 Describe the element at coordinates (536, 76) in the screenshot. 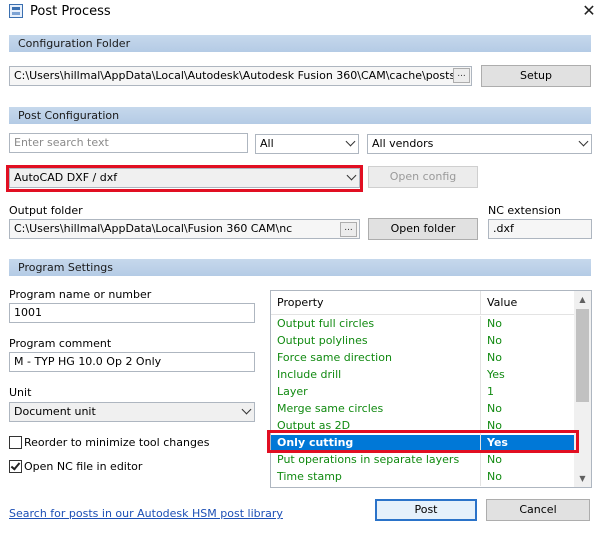

I see `setup-button: Setup` at that location.